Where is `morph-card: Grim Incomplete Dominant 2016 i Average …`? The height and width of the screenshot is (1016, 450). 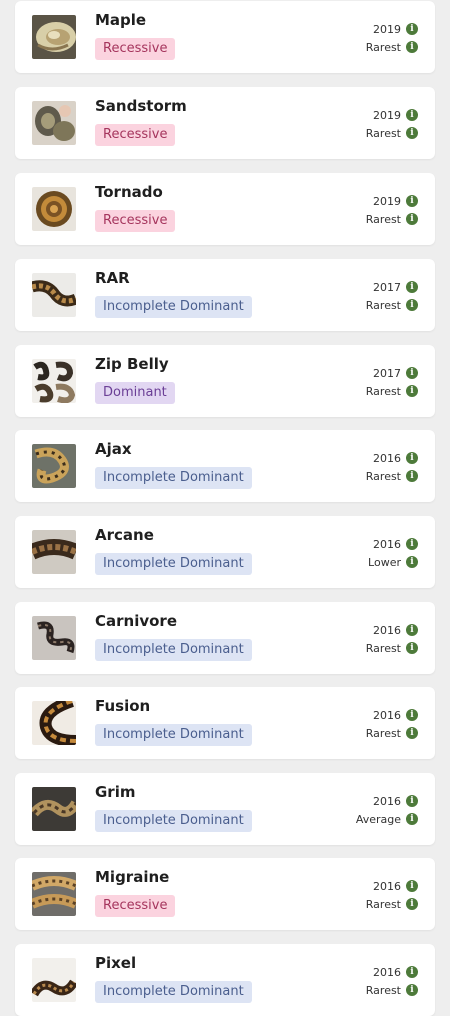 morph-card: Grim Incomplete Dominant 2016 i Average … is located at coordinates (225, 809).